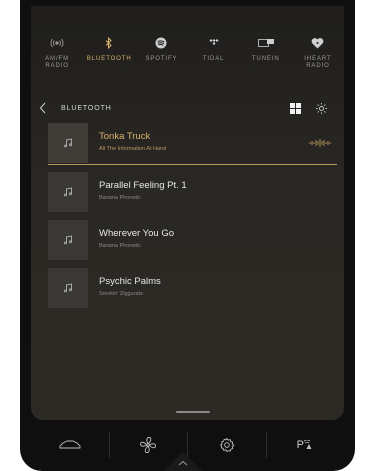  What do you see at coordinates (46, 109) in the screenshot?
I see `back-chevron-icon` at bounding box center [46, 109].